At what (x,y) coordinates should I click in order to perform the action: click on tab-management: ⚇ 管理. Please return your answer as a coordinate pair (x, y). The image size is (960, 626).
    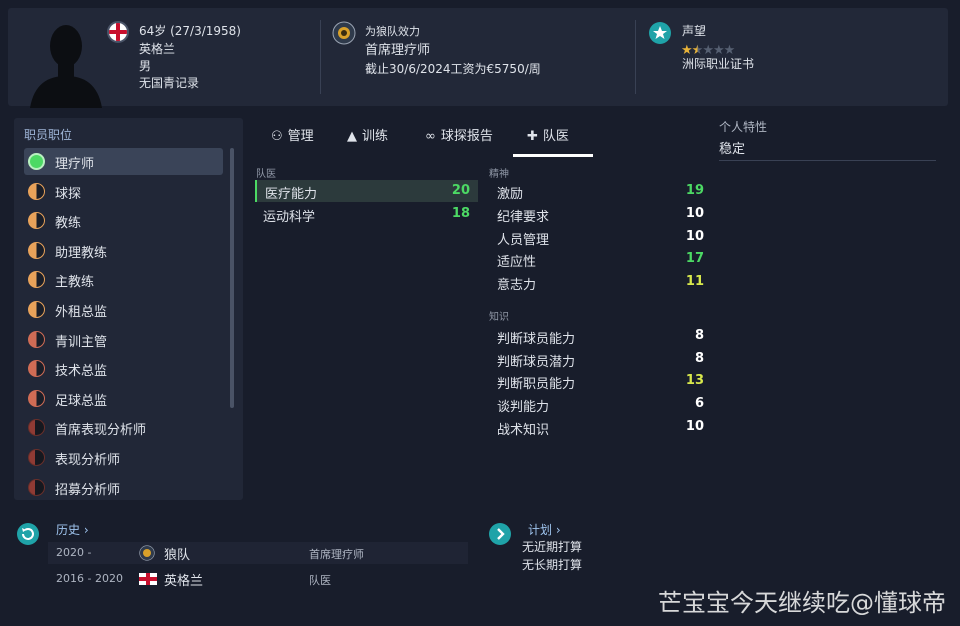
    Looking at the image, I should click on (292, 141).